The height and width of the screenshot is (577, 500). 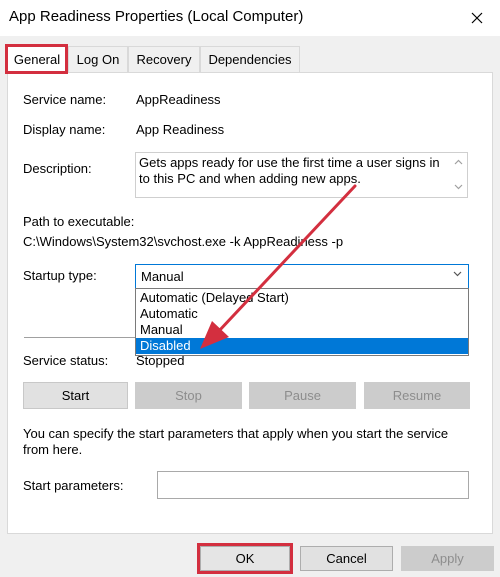 What do you see at coordinates (245, 558) in the screenshot?
I see `ok-button-annotation-box` at bounding box center [245, 558].